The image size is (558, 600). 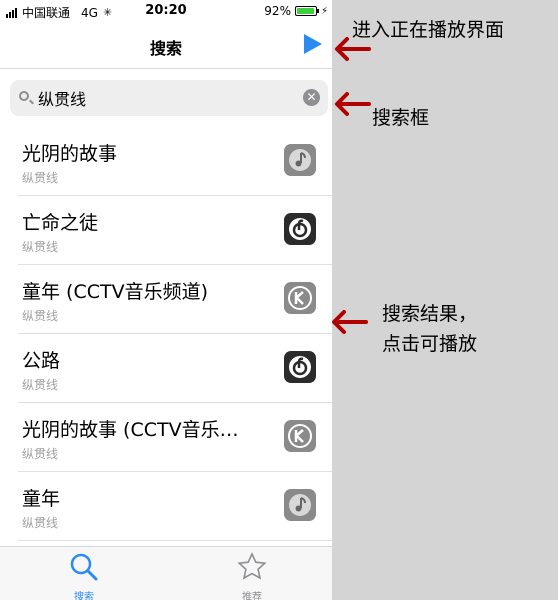 I want to click on battery-percent: 92%, so click(x=277, y=11).